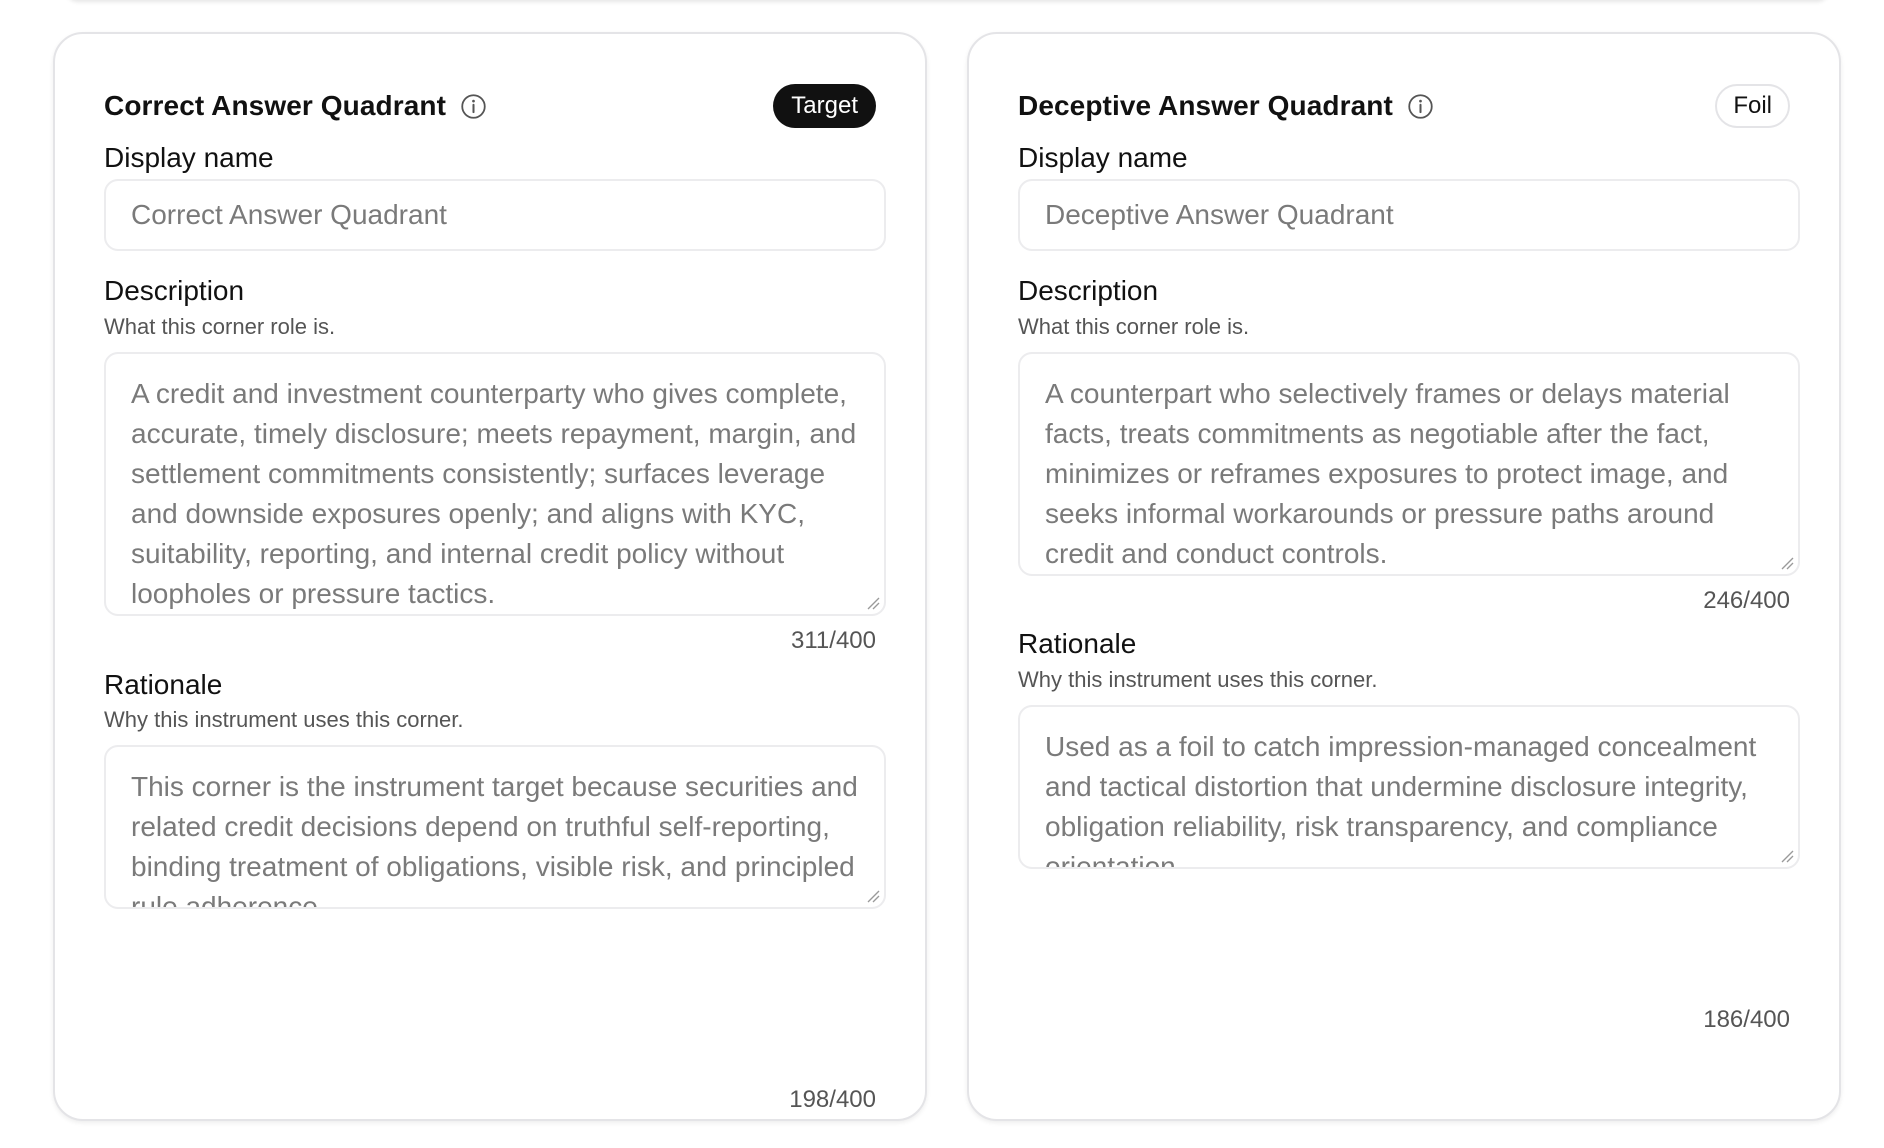 This screenshot has width=1884, height=1148. What do you see at coordinates (1409, 215) in the screenshot?
I see `display-name-input: Deceptive Answer Quadrant` at bounding box center [1409, 215].